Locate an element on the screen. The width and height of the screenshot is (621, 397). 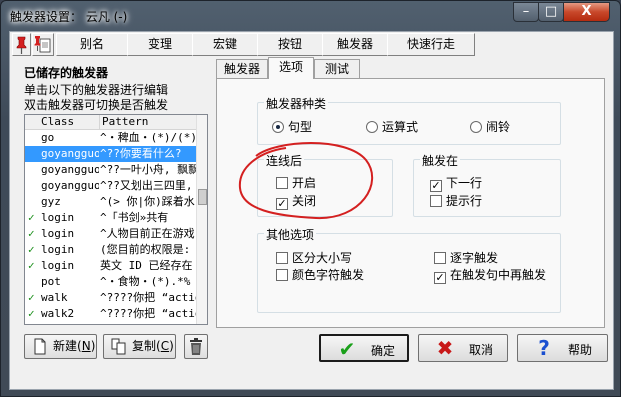
window-title: 触发器设置： 云凡 (-) is located at coordinates (69, 17).